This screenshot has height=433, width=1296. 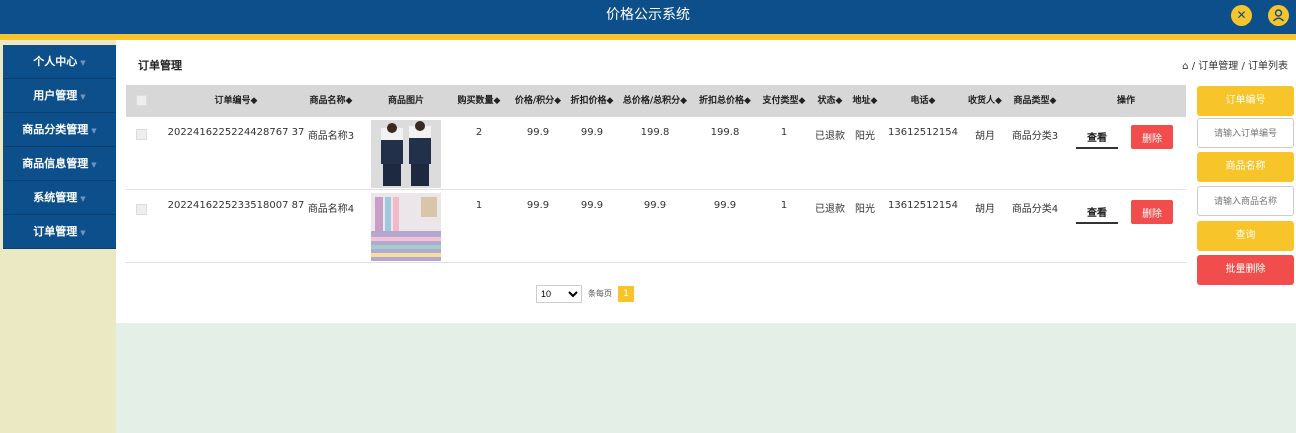 What do you see at coordinates (1245, 201) in the screenshot?
I see `product-name-input` at bounding box center [1245, 201].